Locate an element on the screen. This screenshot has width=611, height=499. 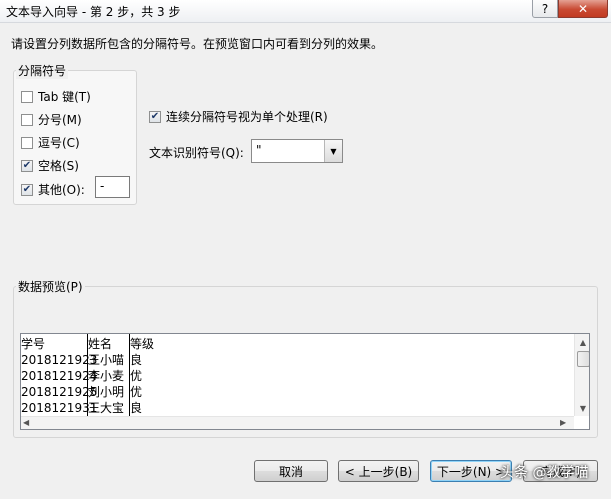
scroll-left-arrow-icon: ◀ is located at coordinates (26, 422).